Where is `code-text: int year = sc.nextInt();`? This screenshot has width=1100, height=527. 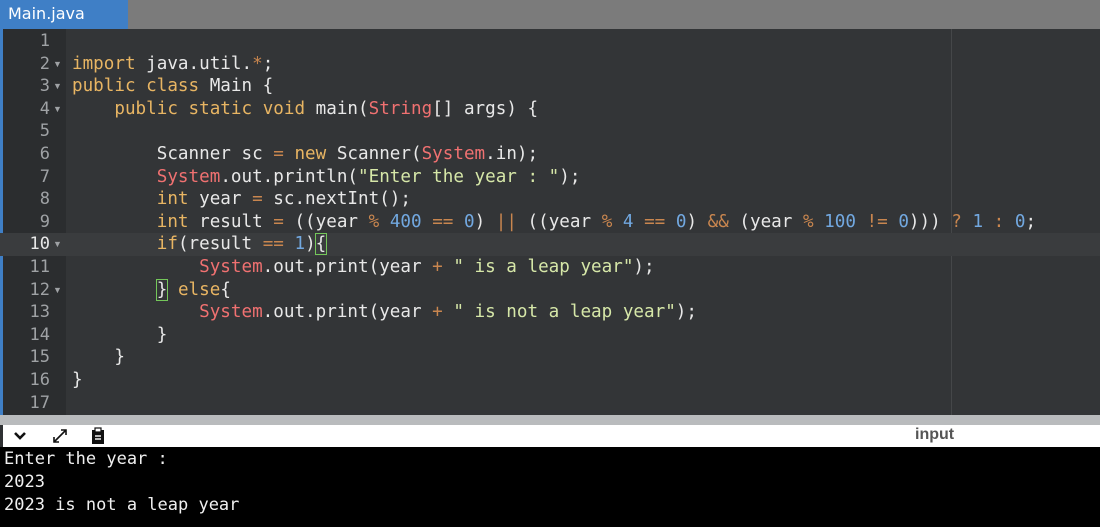 code-text: int year = sc.nextInt(); is located at coordinates (283, 199).